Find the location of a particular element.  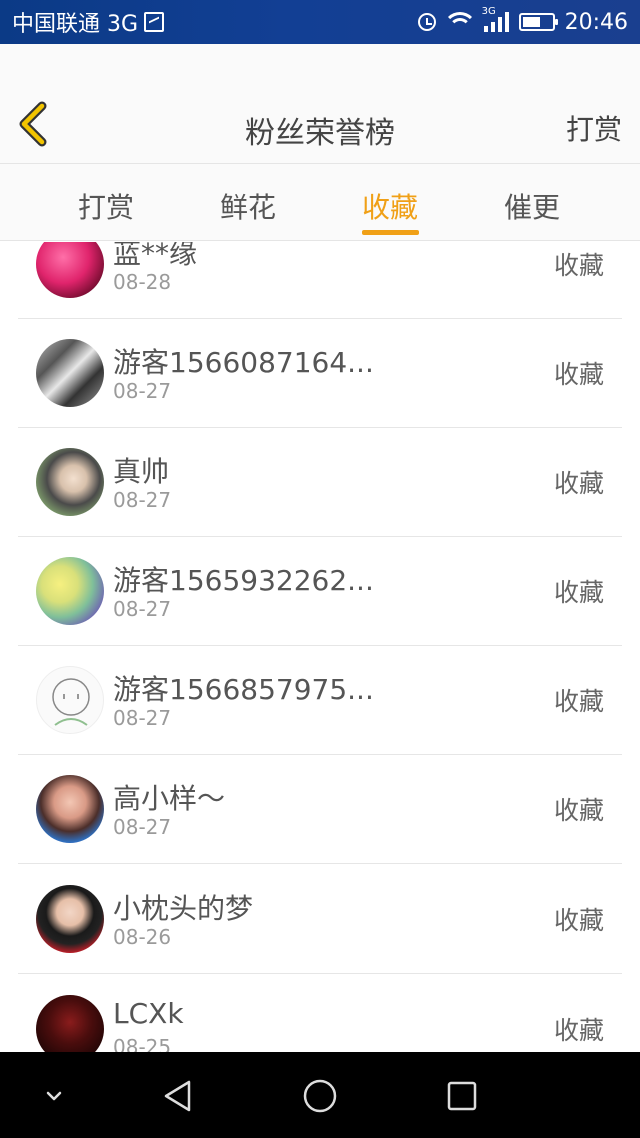

hide-nav-button is located at coordinates (54, 1096).